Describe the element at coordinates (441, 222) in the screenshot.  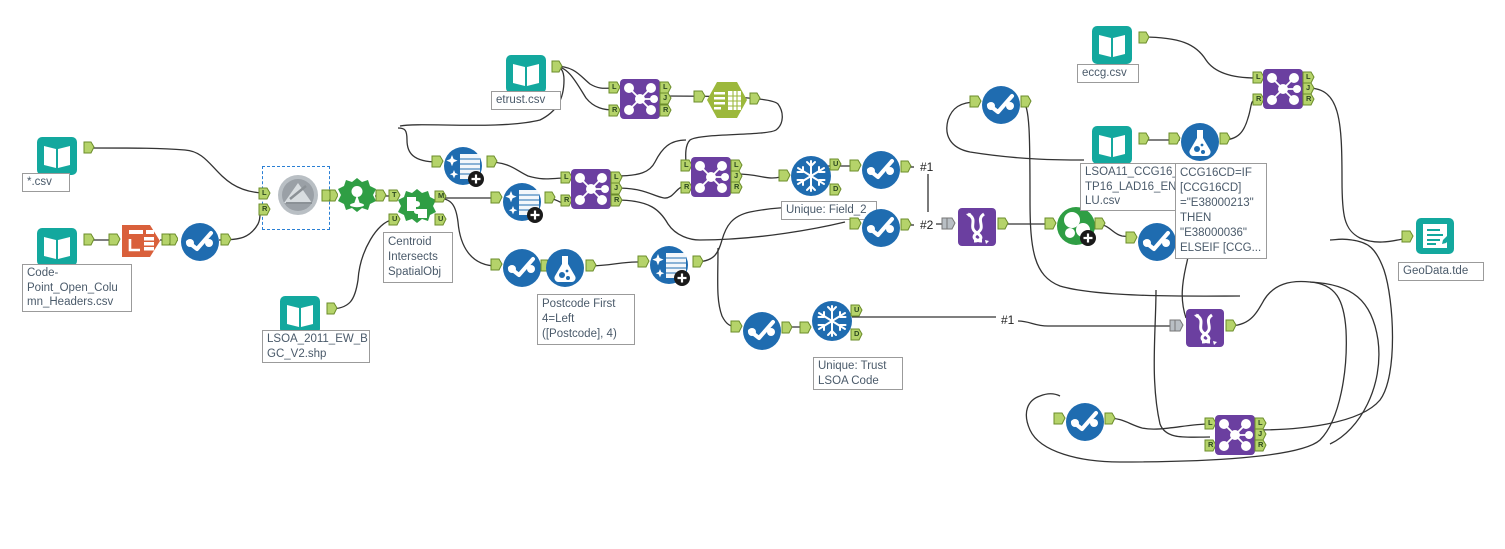
I see `spatial-port-unmatched: U` at that location.